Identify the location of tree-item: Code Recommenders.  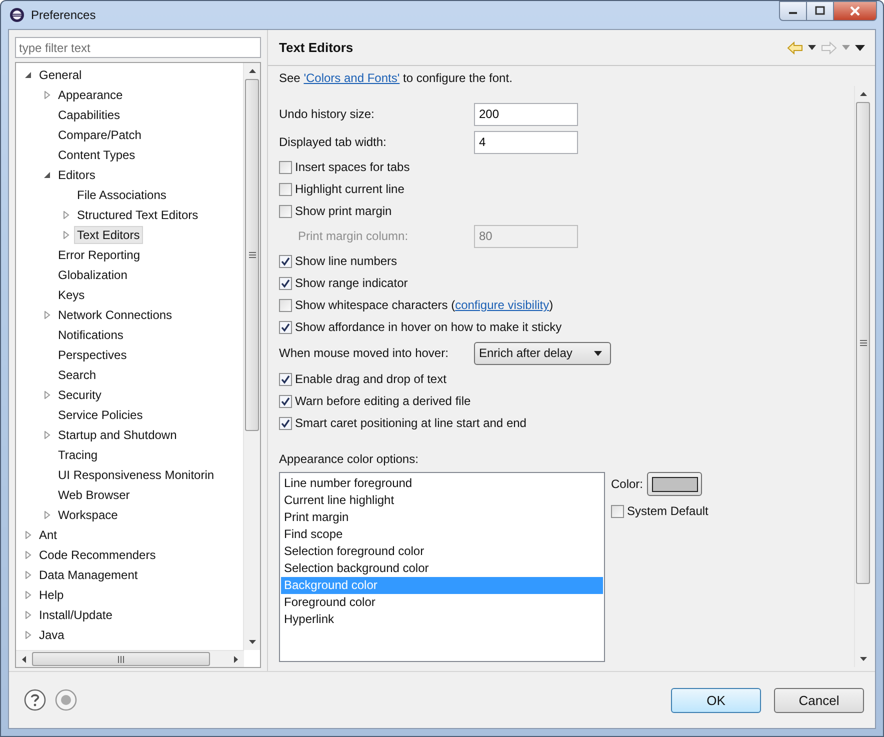
(97, 555).